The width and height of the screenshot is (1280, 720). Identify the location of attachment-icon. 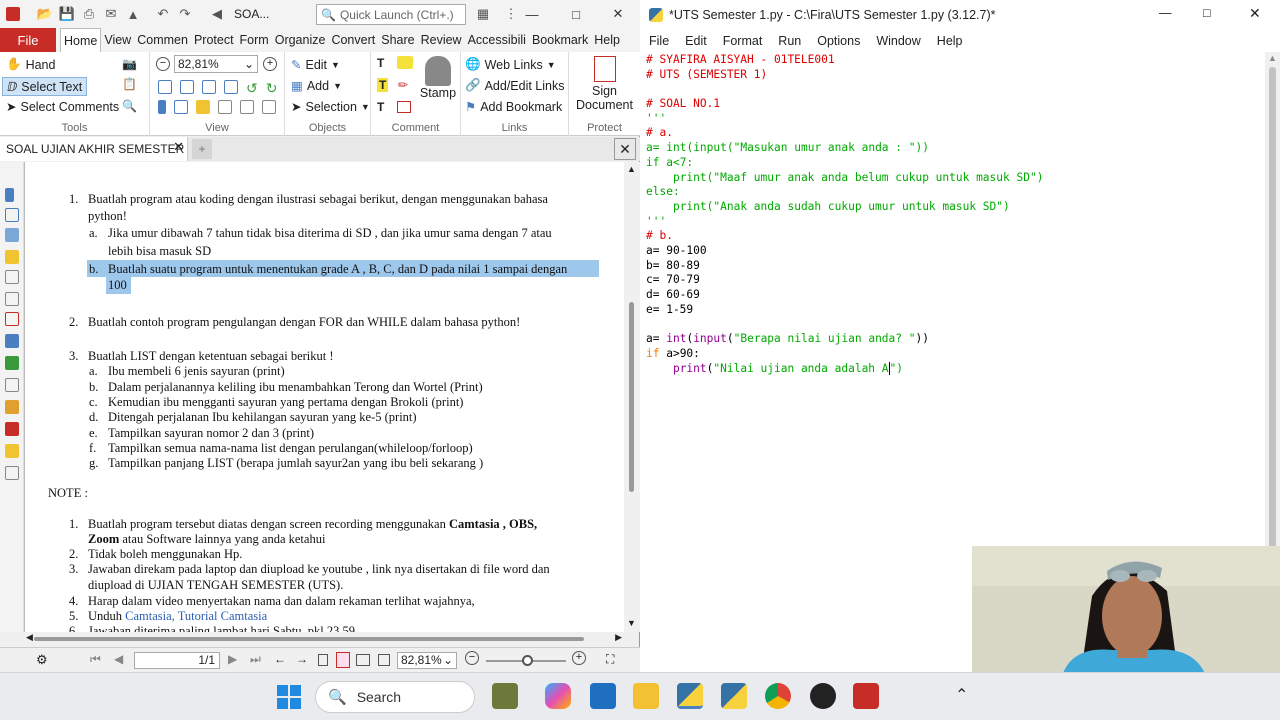
(225, 107).